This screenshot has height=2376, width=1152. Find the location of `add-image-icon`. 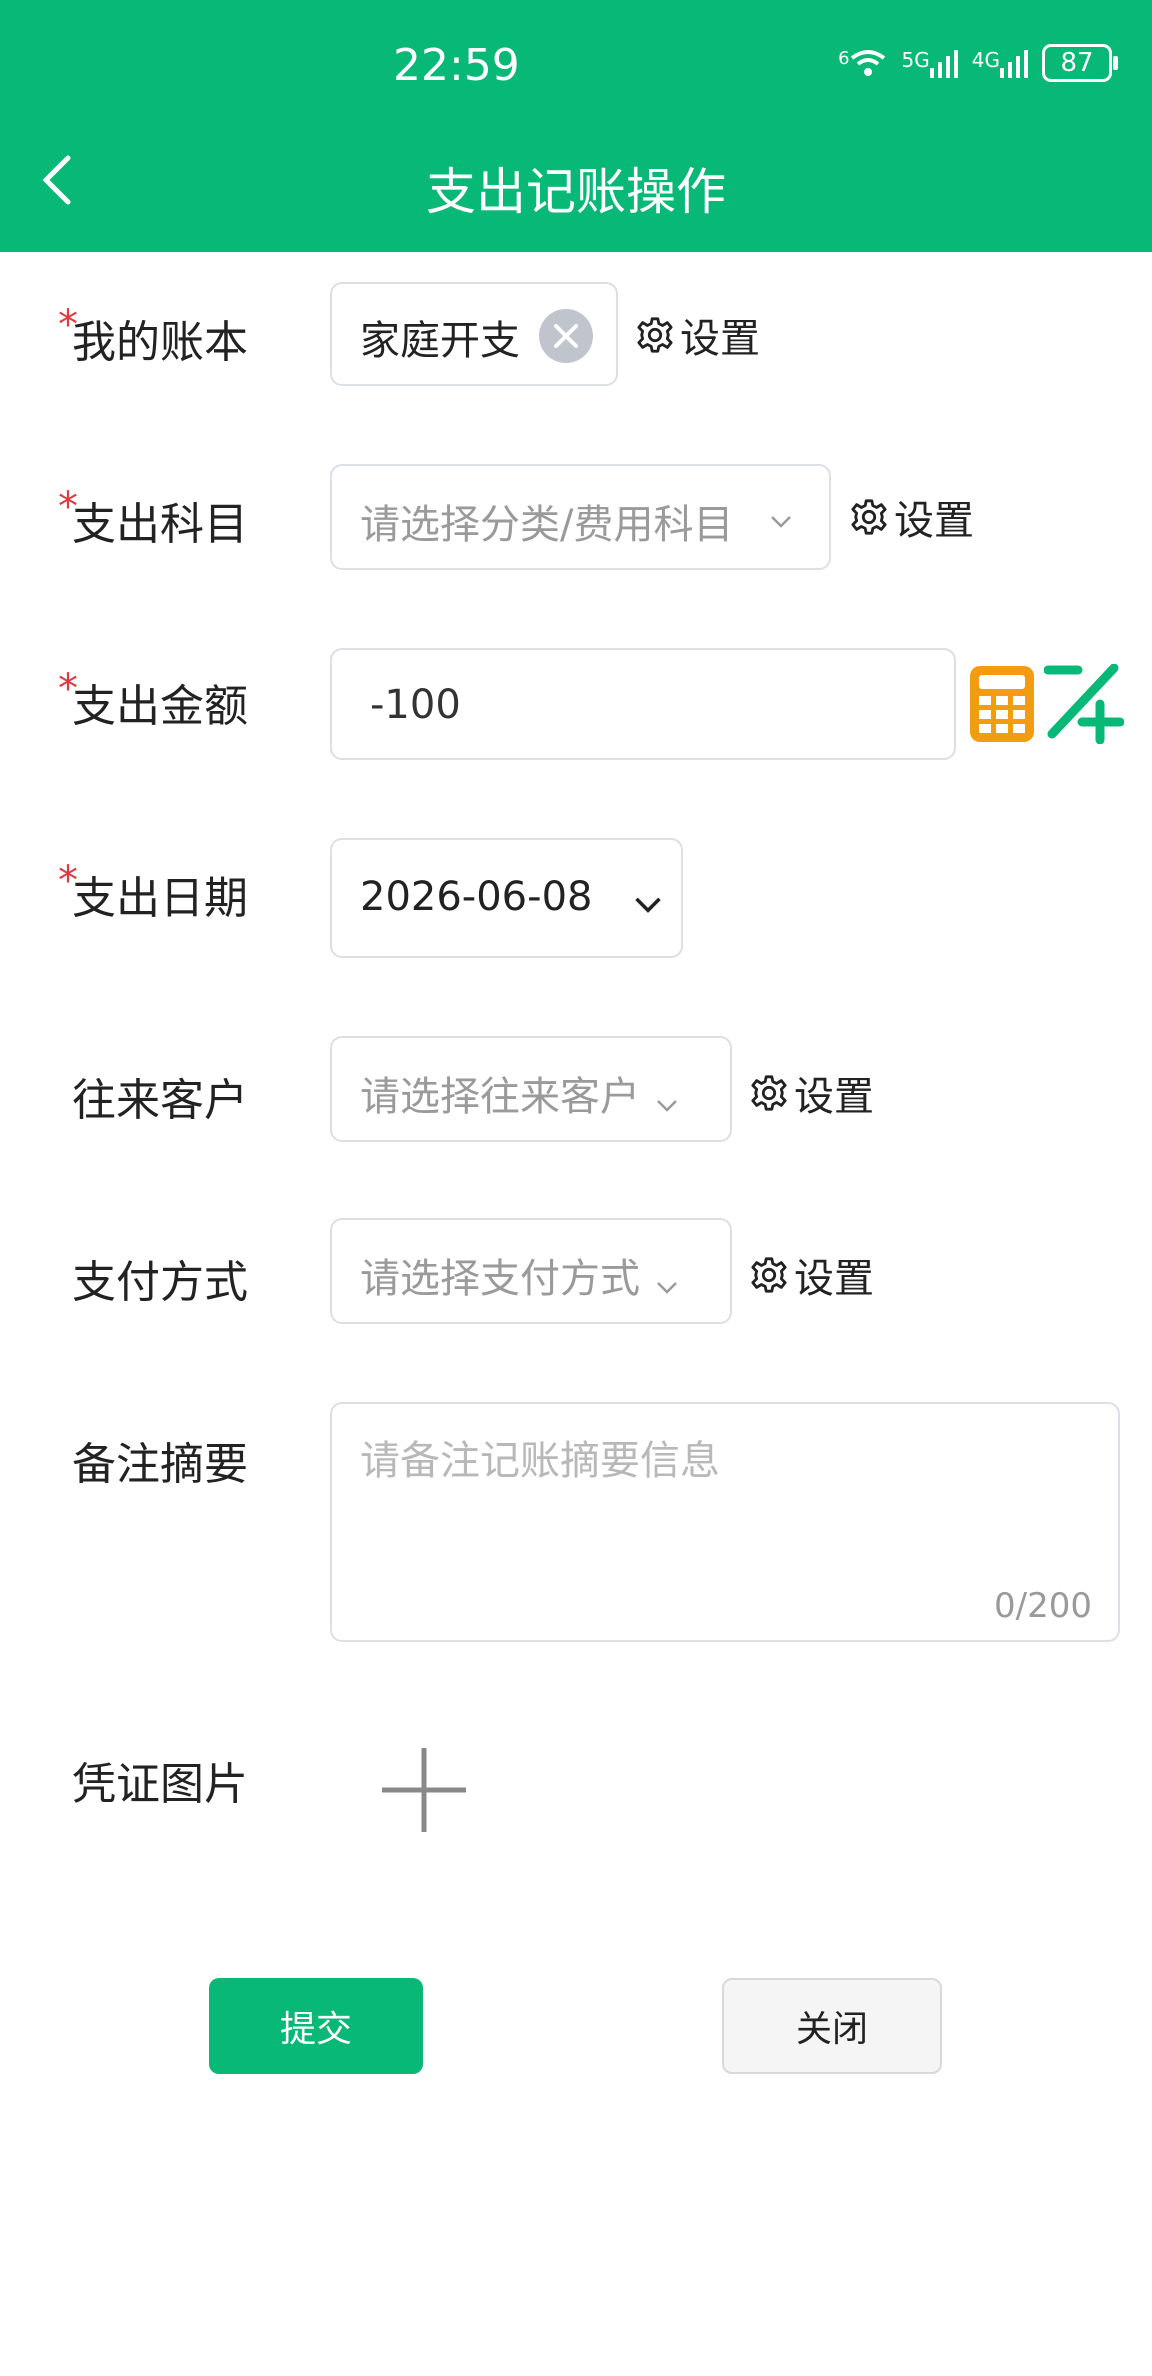

add-image-icon is located at coordinates (424, 1790).